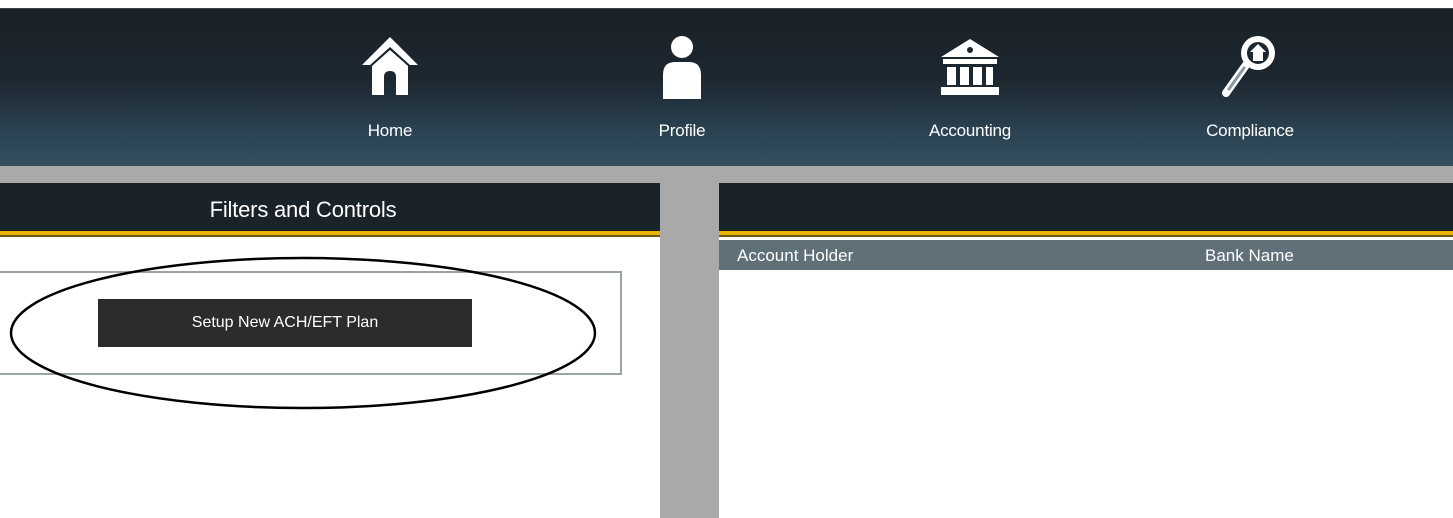 Image resolution: width=1453 pixels, height=518 pixels. What do you see at coordinates (970, 69) in the screenshot?
I see `bank-icon` at bounding box center [970, 69].